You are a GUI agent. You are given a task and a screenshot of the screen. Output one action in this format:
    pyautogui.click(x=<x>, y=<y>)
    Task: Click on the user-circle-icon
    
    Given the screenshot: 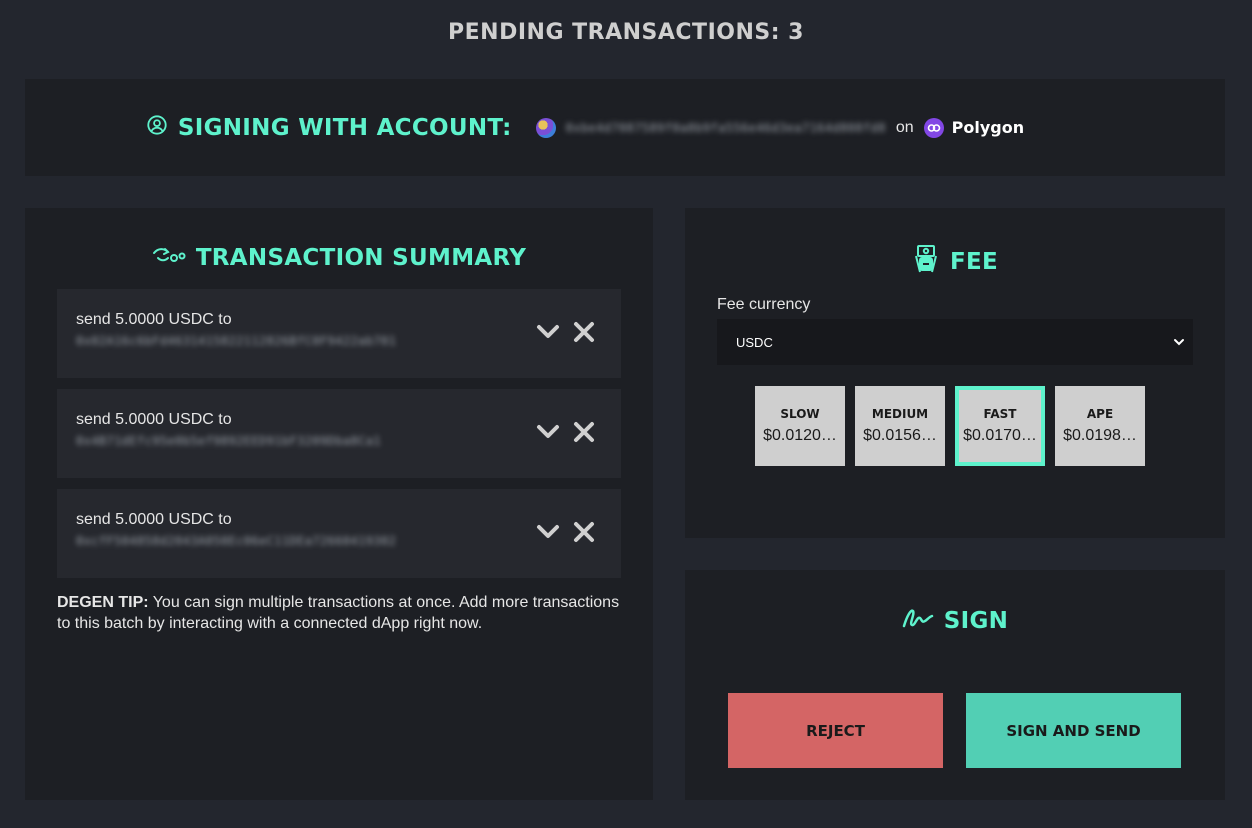 What is the action you would take?
    pyautogui.click(x=157, y=127)
    